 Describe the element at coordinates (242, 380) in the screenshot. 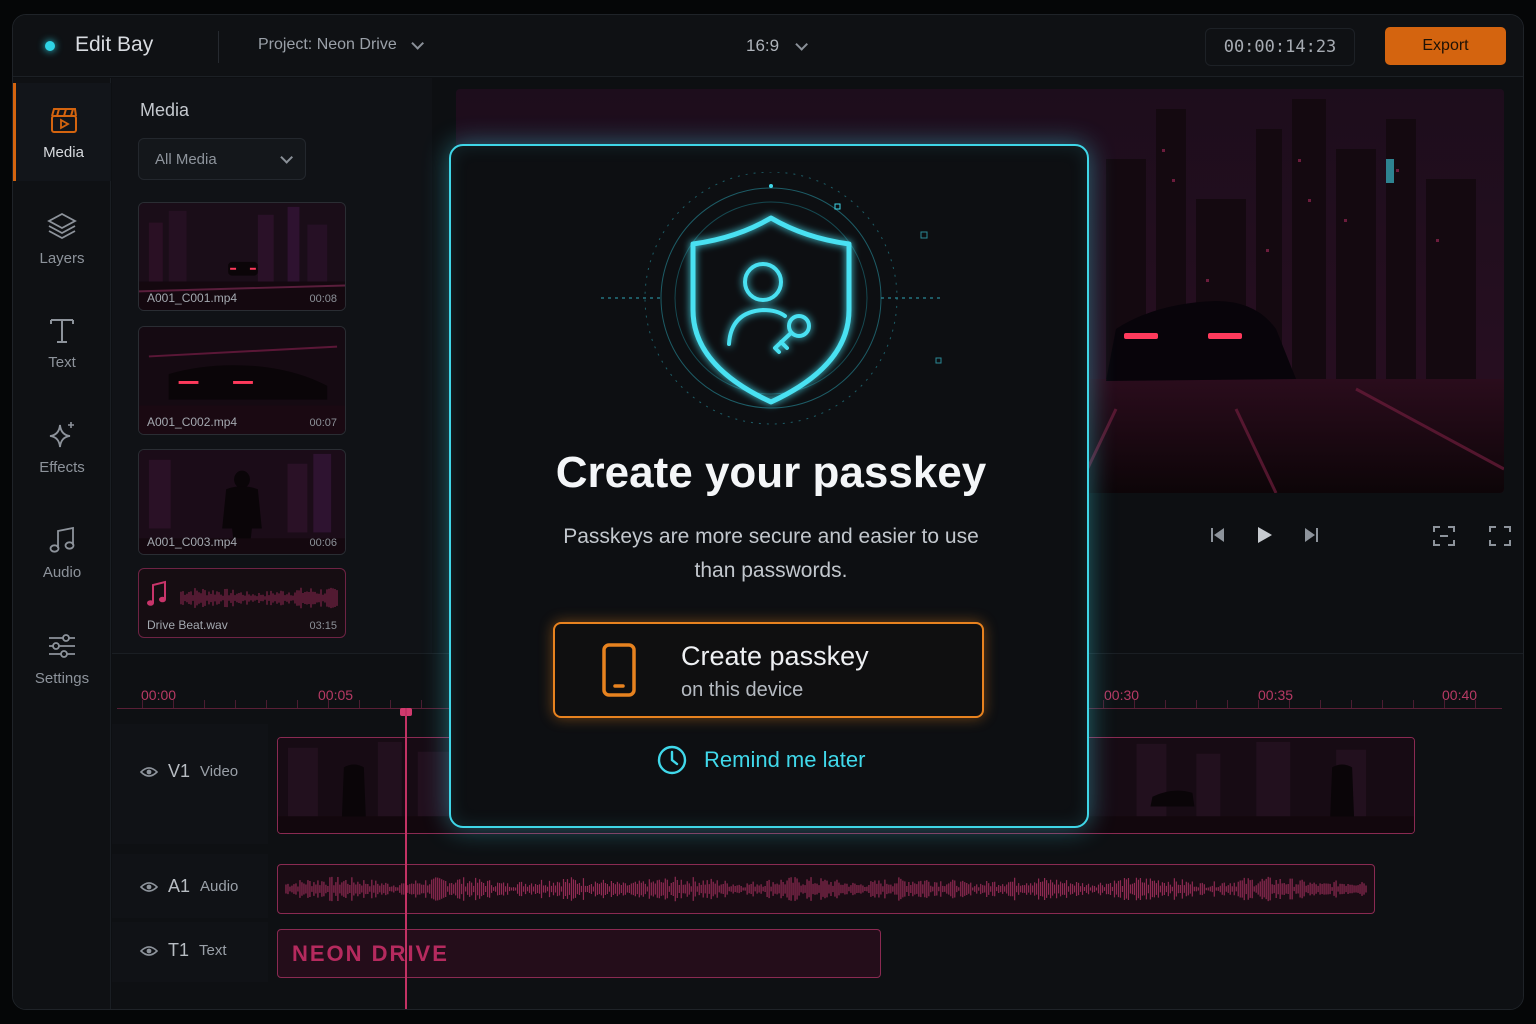

I see `media-clip: A001_C002.mp4 00:07` at that location.